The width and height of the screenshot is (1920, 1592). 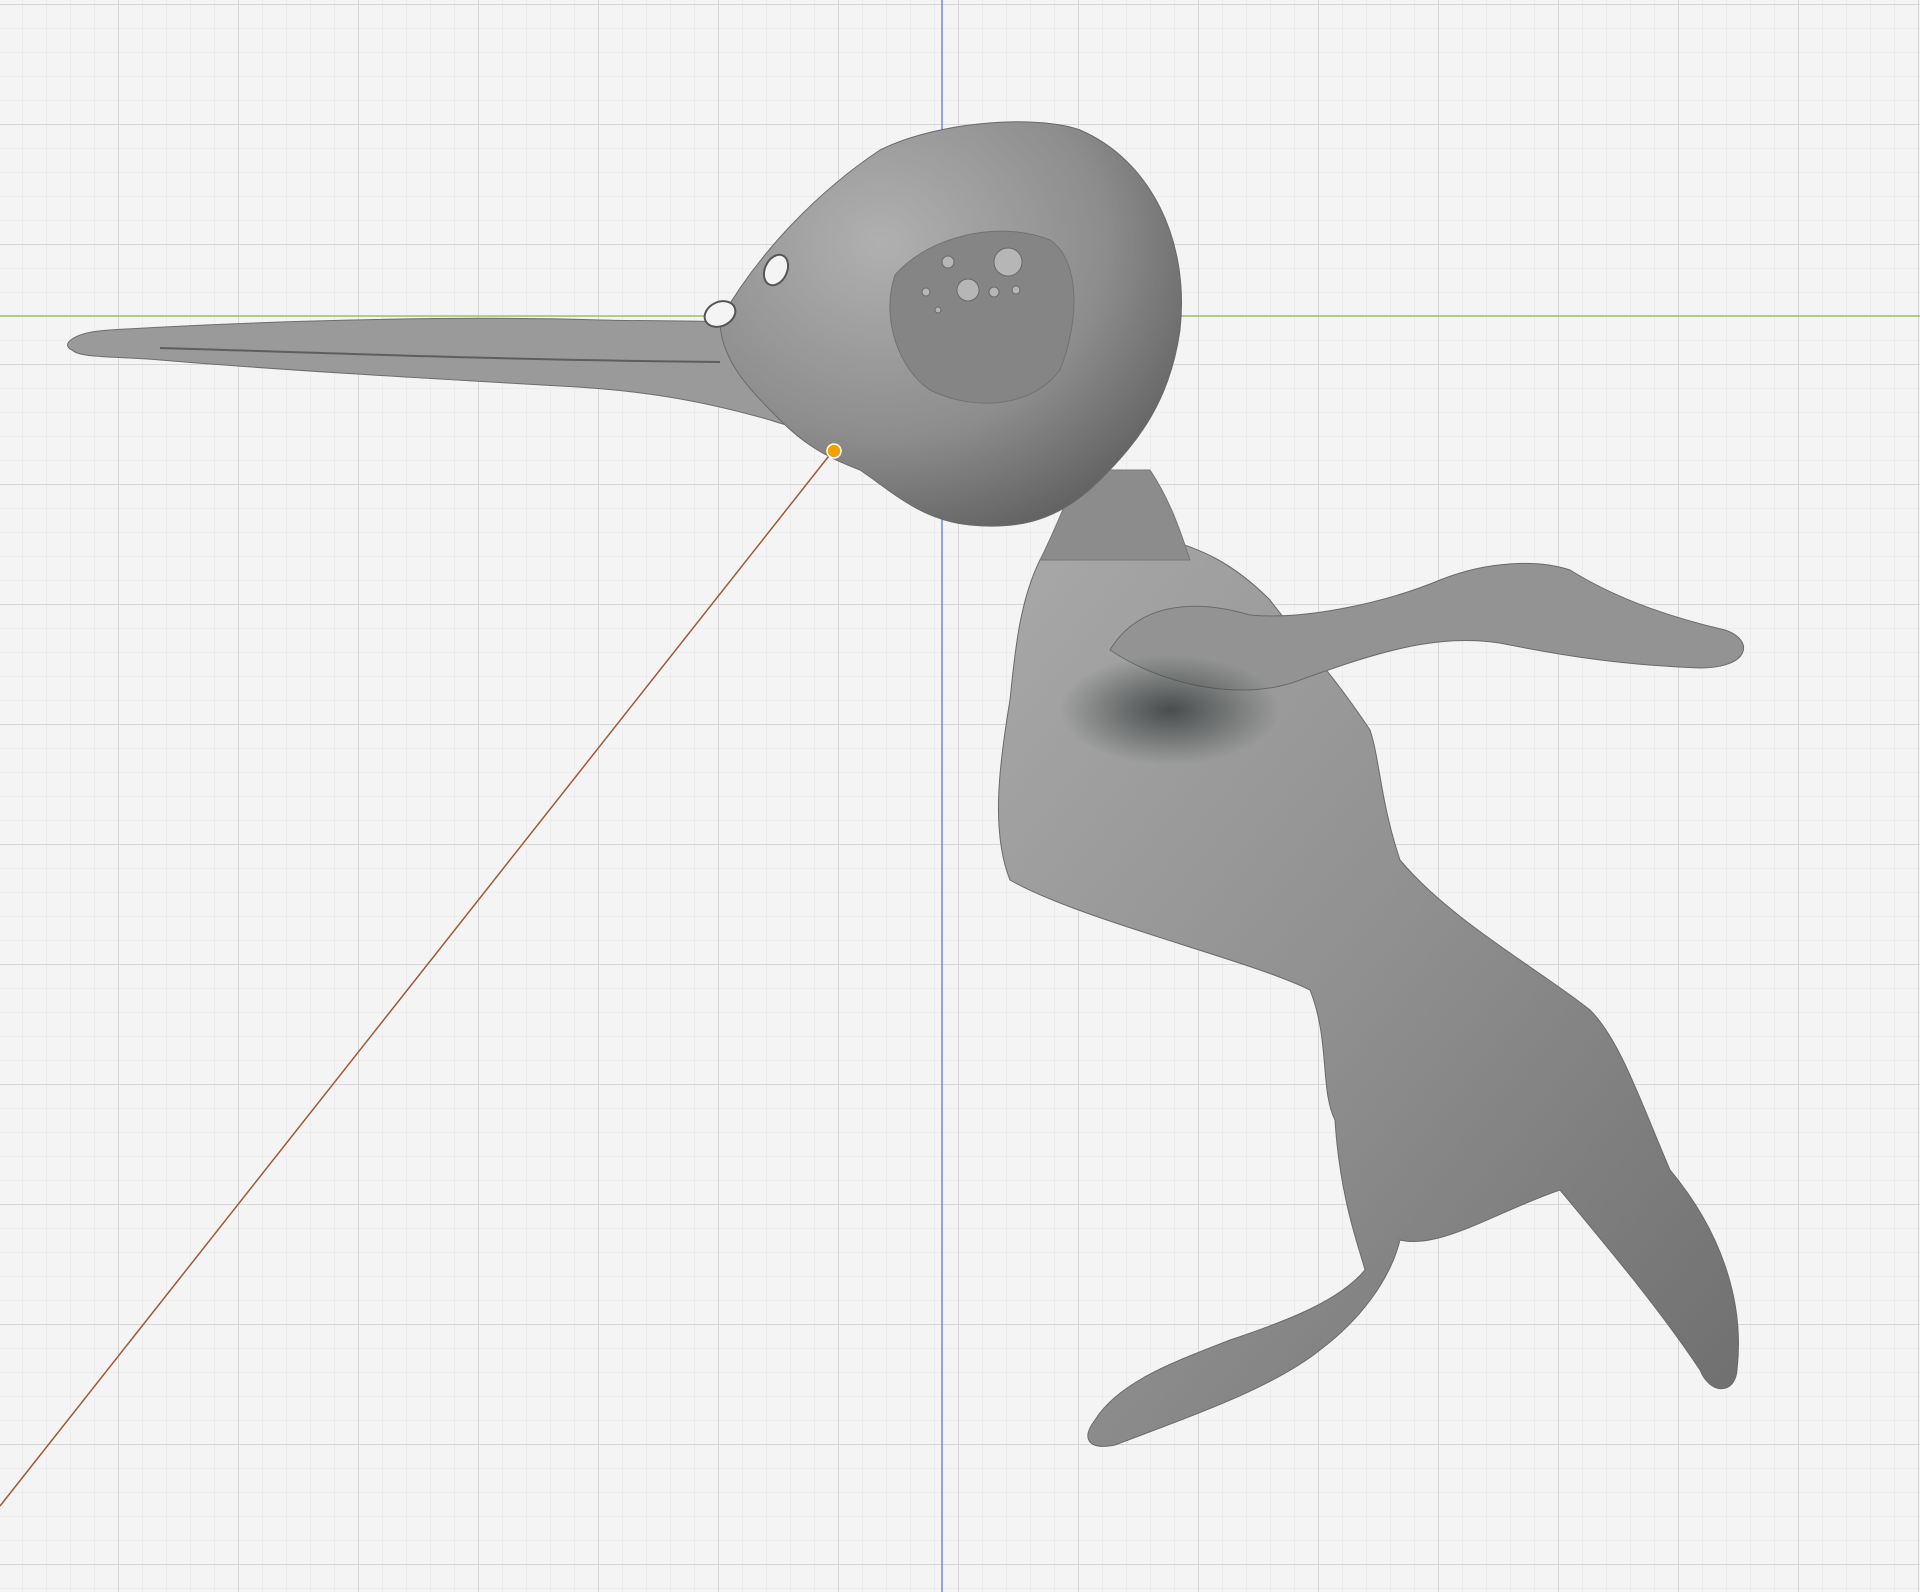 I want to click on head-cavity, so click(x=982, y=317).